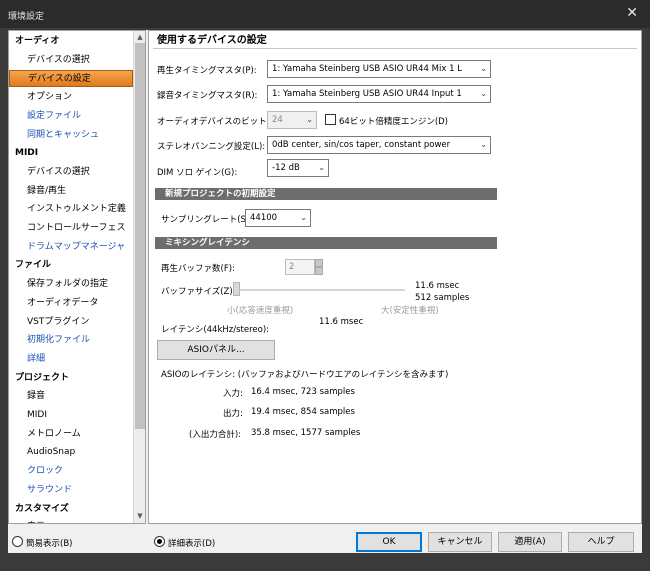  Describe the element at coordinates (211, 147) in the screenshot. I see `panning-label: ステレオパンニング設定(L):` at that location.